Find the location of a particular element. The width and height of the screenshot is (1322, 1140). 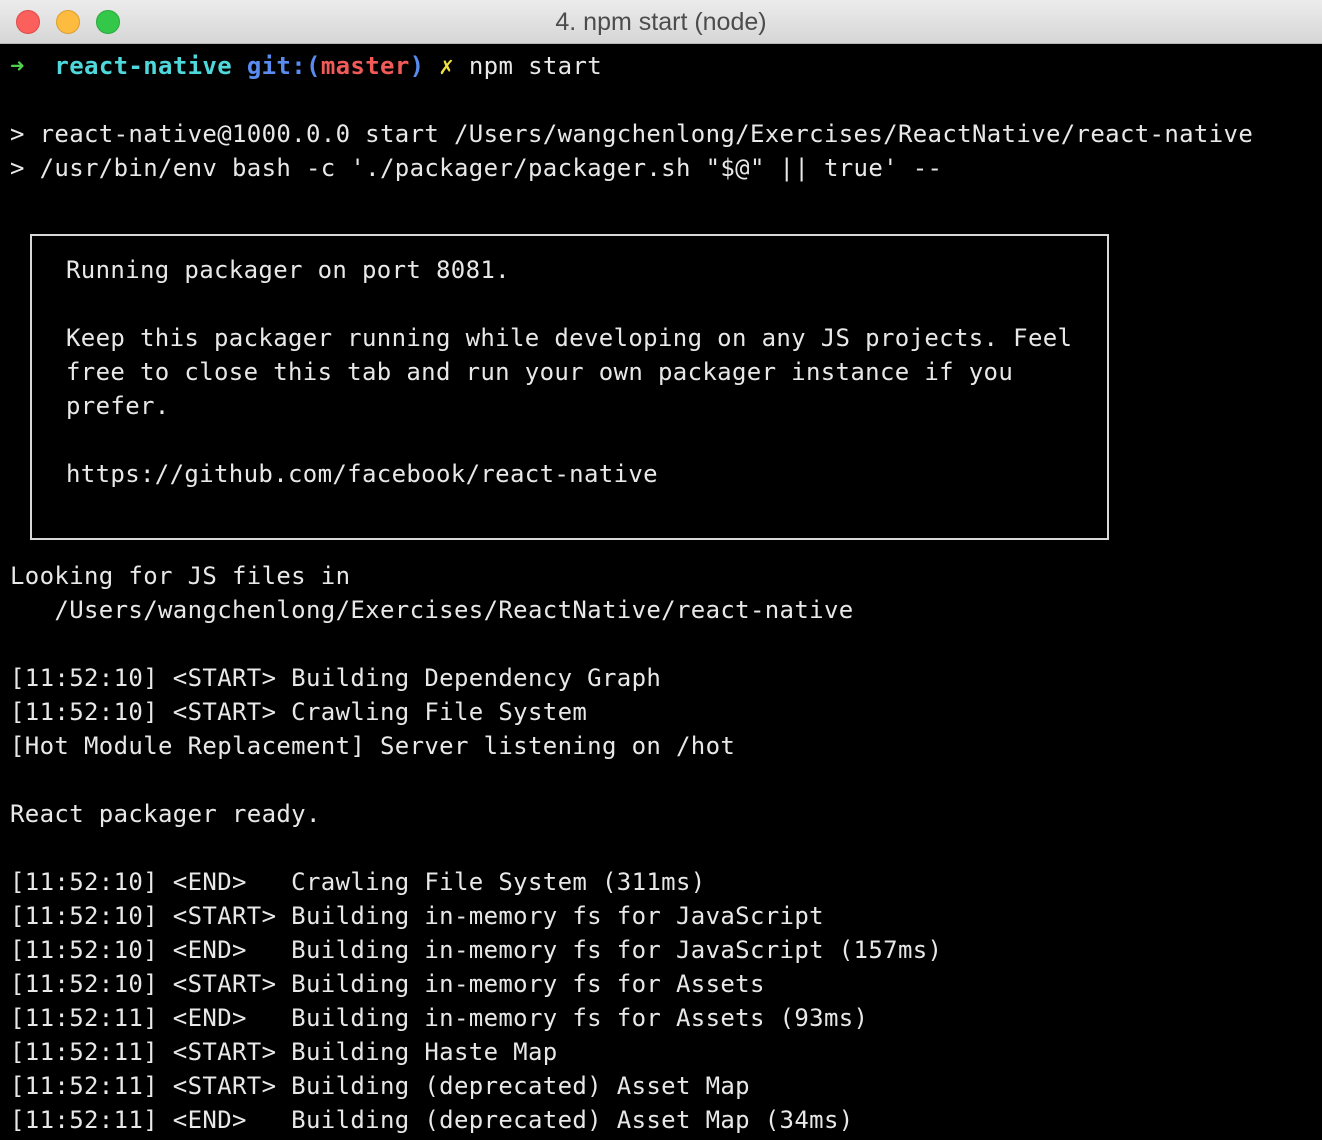

banner-port-line: Running packager on port 8081. is located at coordinates (288, 270).